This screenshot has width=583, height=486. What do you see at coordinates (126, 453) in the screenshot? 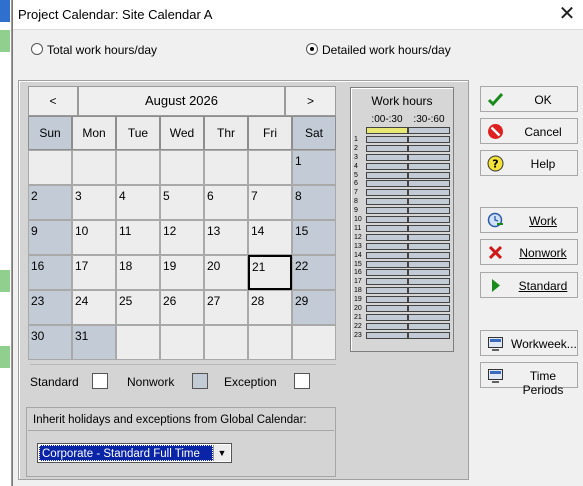
I see `global-calendar-value: Corporate - Standard Full Time` at bounding box center [126, 453].